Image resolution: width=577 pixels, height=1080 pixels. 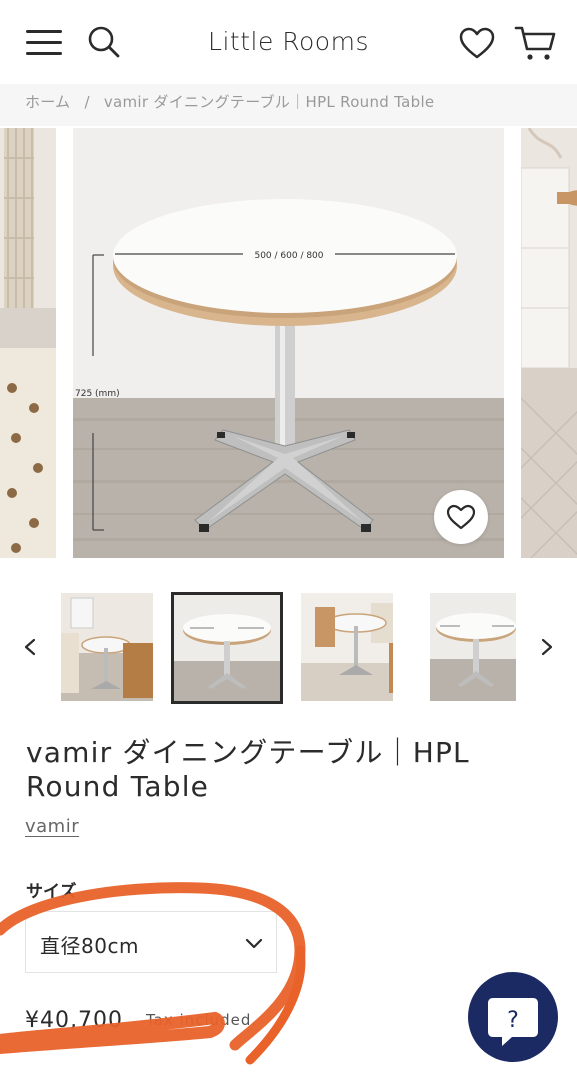 I want to click on question-chat-icon: ?, so click(x=513, y=1022).